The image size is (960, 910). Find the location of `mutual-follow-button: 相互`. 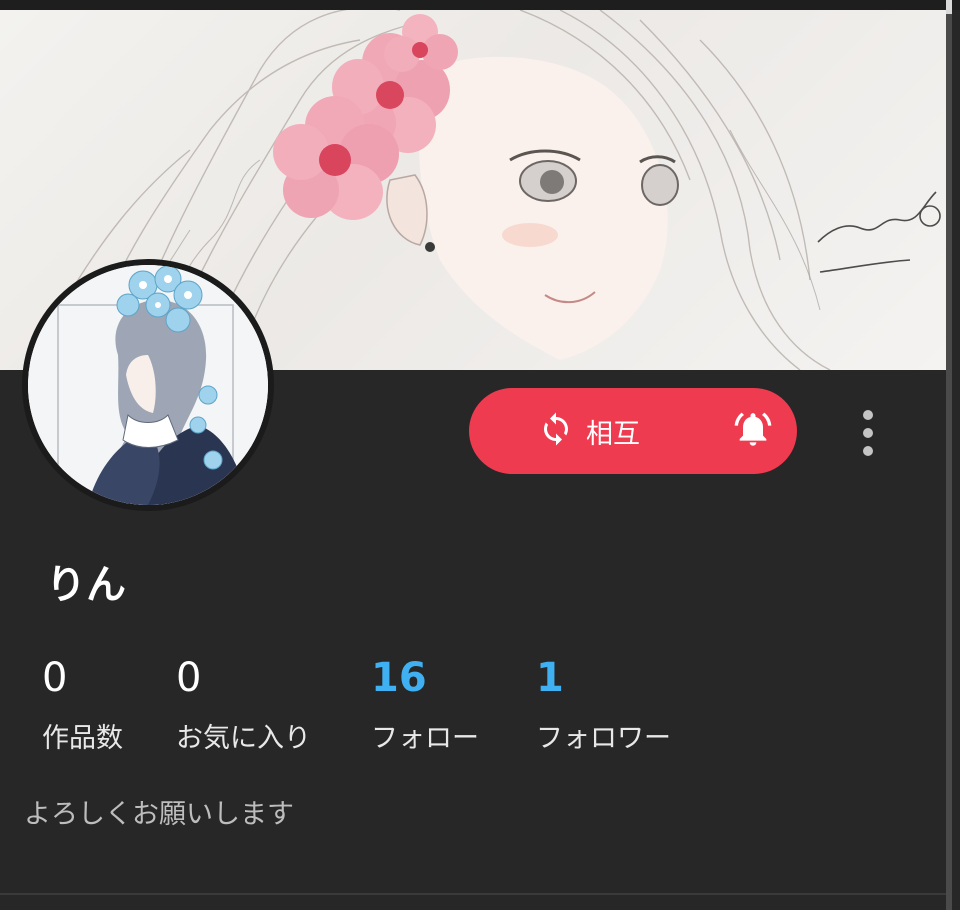

mutual-follow-button: 相互 is located at coordinates (590, 431).